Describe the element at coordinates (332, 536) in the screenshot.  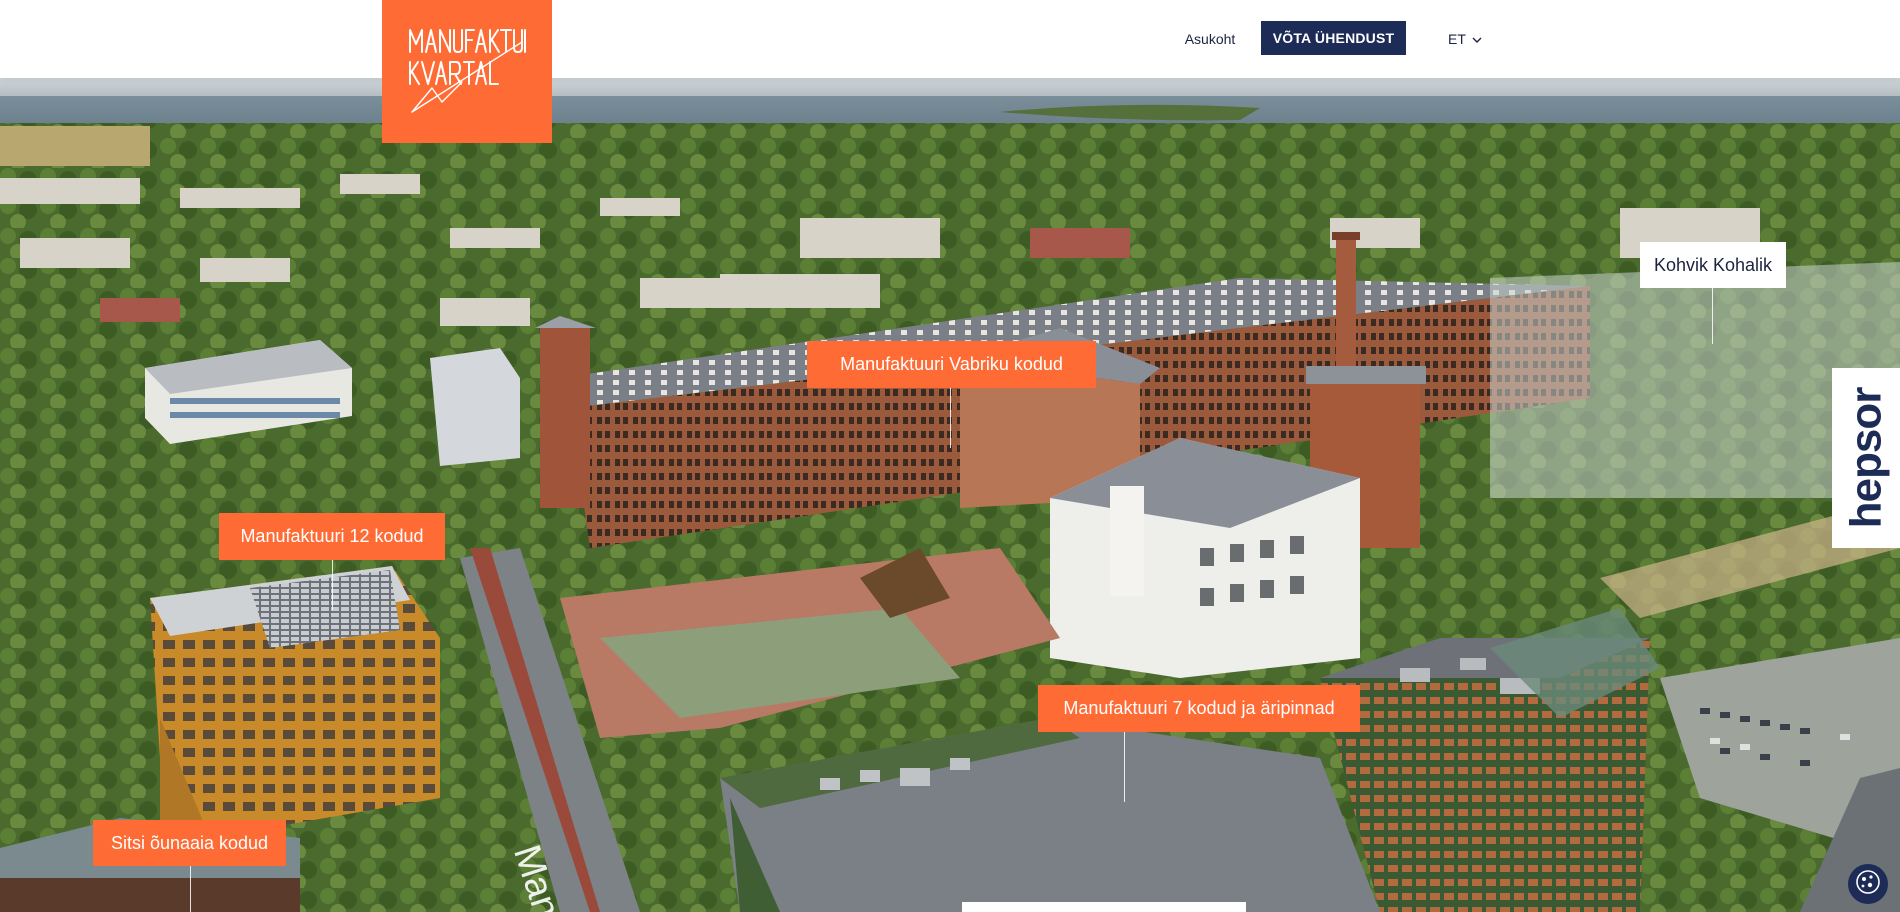
I see `label-manufaktuuri-12: Manufaktuuri 12 kodud` at that location.